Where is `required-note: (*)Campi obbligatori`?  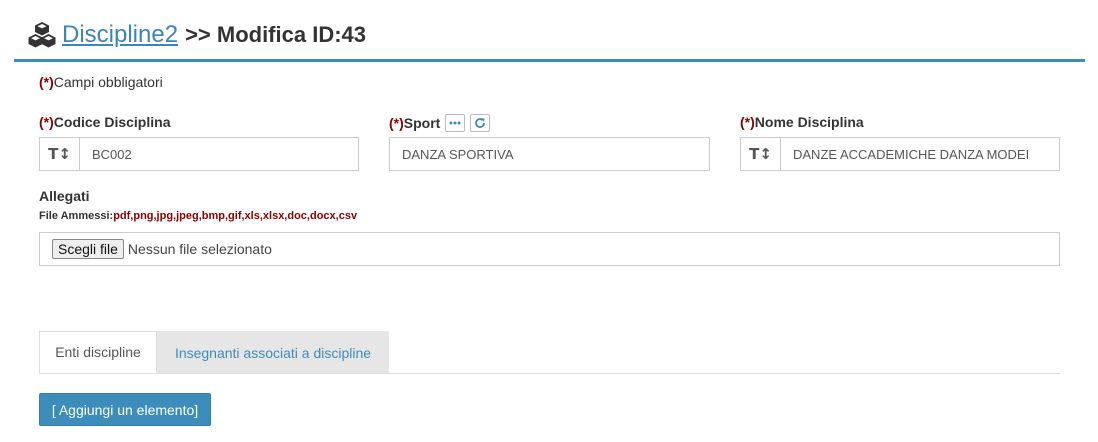 required-note: (*)Campi obbligatori is located at coordinates (101, 82).